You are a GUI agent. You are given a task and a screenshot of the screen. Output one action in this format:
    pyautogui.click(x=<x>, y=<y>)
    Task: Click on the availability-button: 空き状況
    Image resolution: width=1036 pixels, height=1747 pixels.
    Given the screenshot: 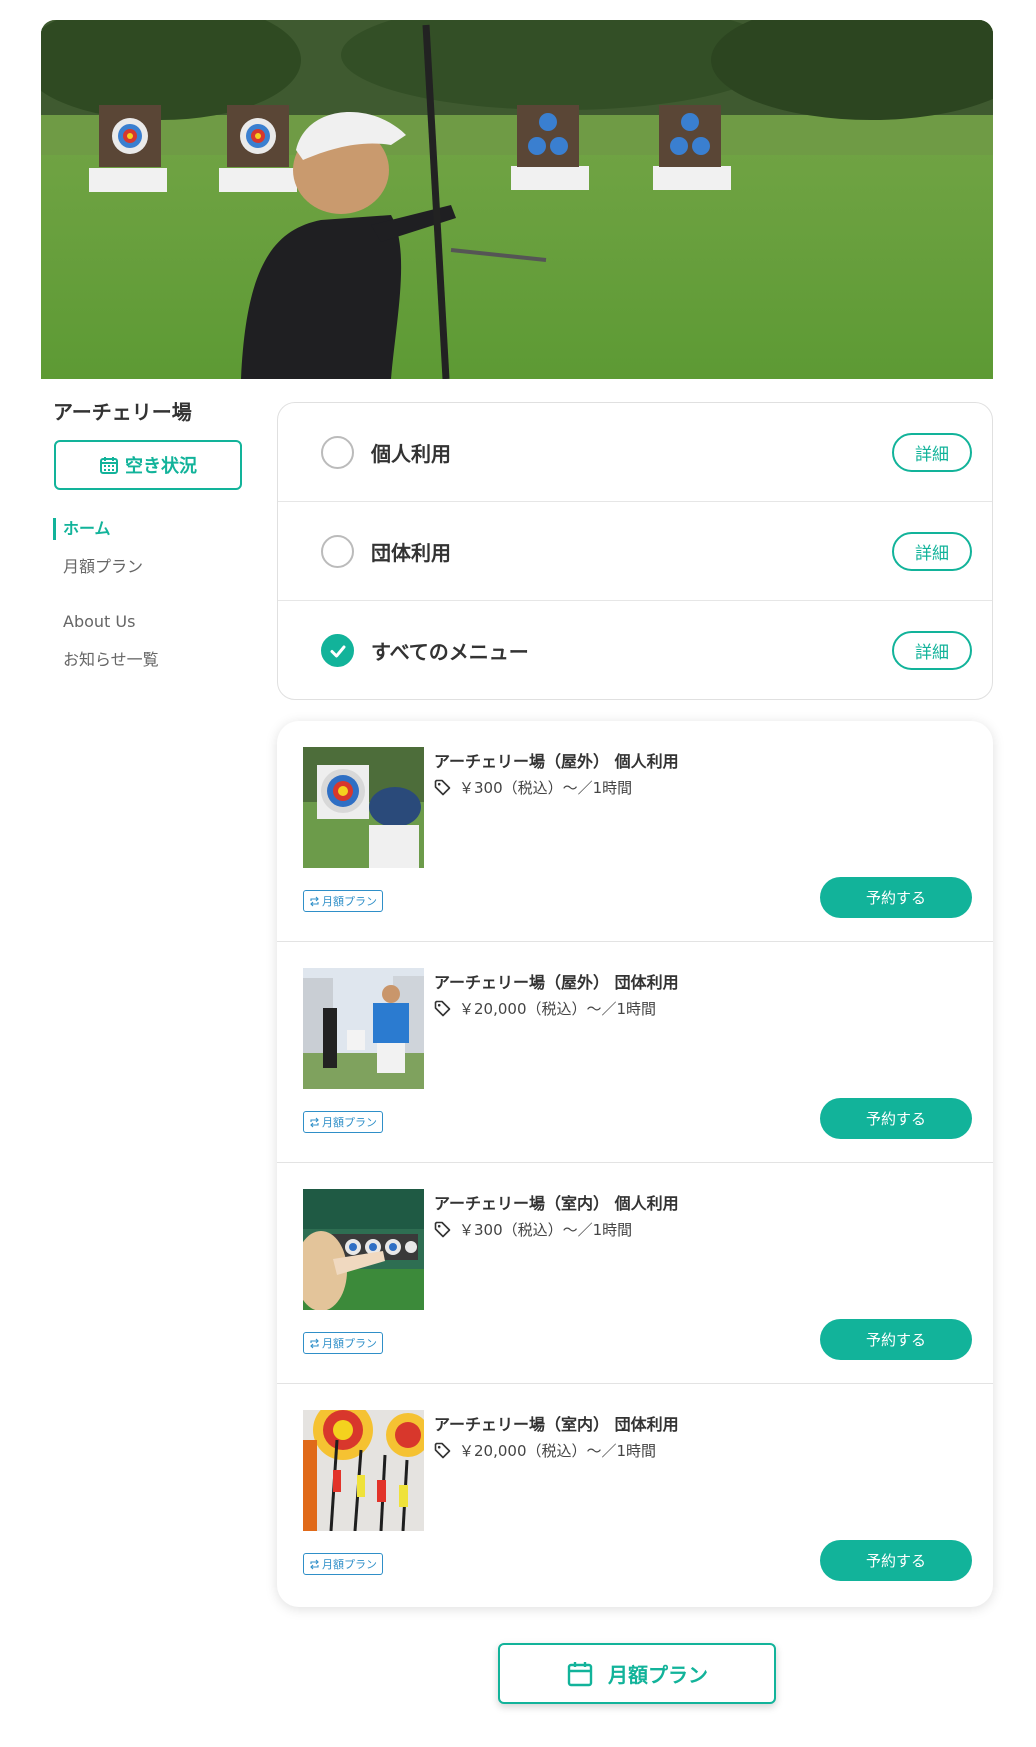 What is the action you would take?
    pyautogui.click(x=148, y=465)
    